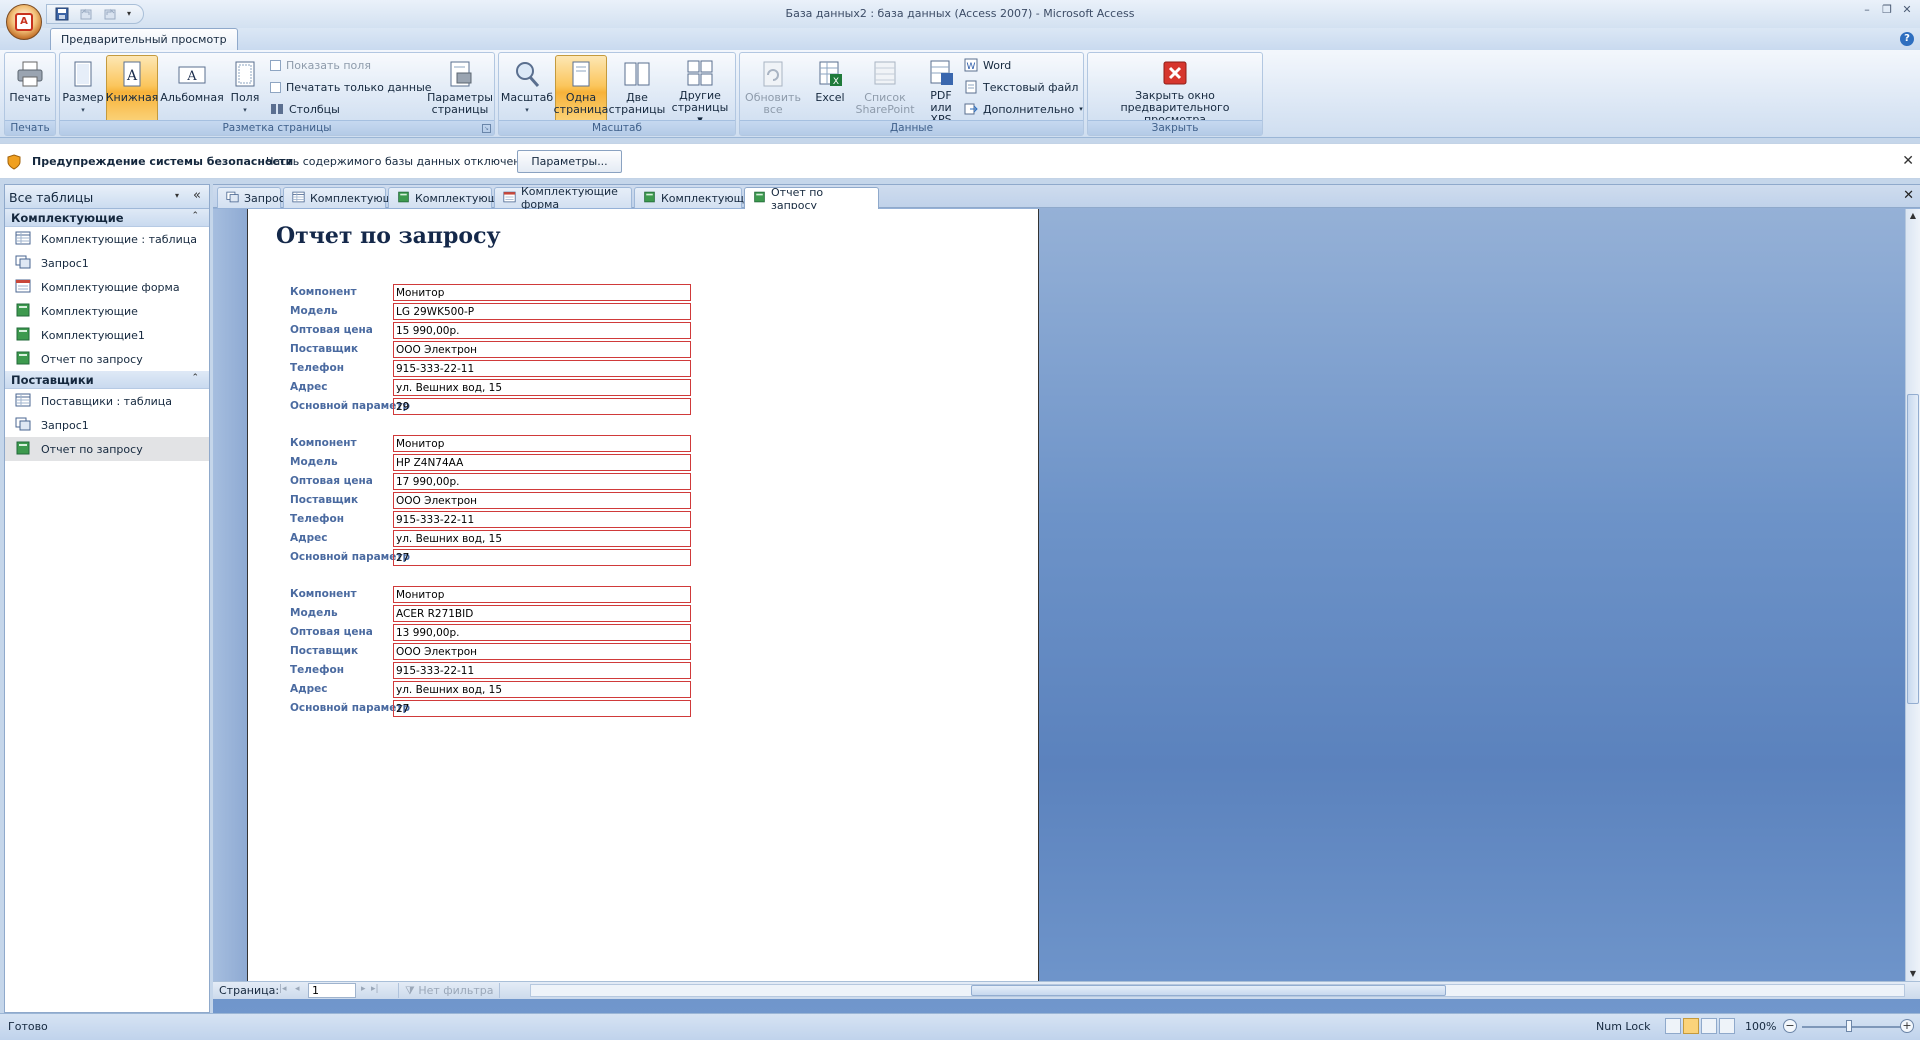 The height and width of the screenshot is (1040, 1920). What do you see at coordinates (1913, 974) in the screenshot?
I see `scroll-down-icon: ▼` at bounding box center [1913, 974].